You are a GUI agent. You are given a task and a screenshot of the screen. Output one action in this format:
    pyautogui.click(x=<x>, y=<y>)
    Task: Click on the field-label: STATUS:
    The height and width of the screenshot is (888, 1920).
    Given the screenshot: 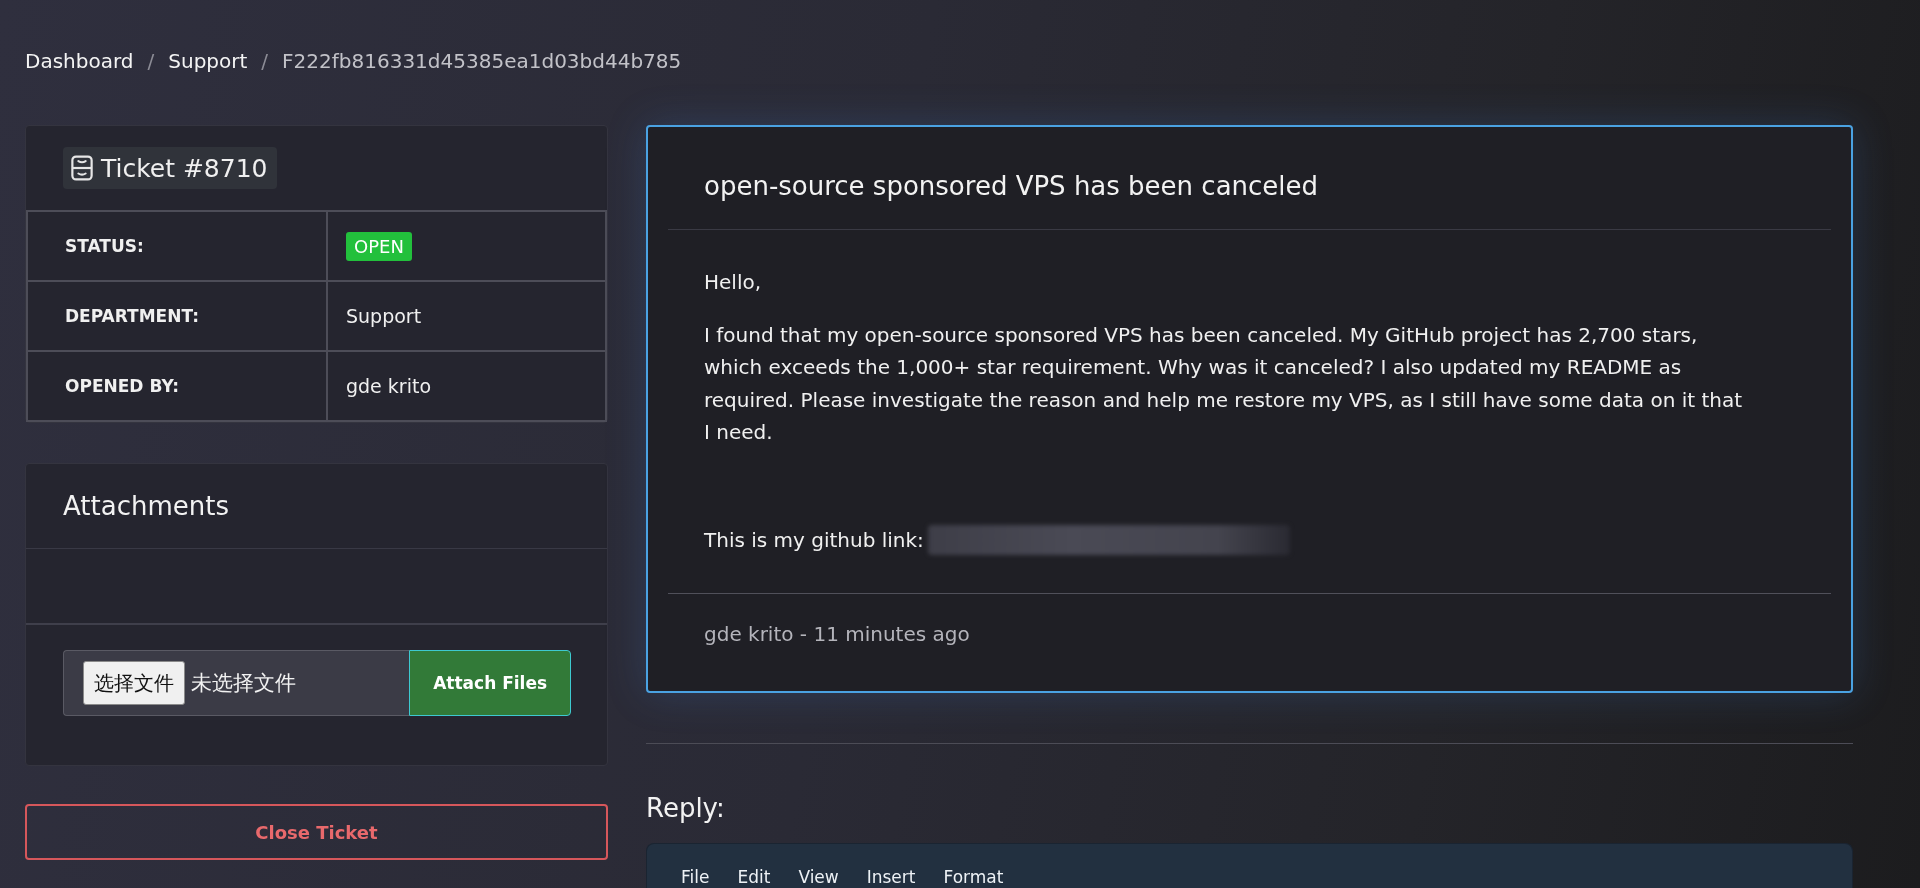 What is the action you would take?
    pyautogui.click(x=177, y=246)
    